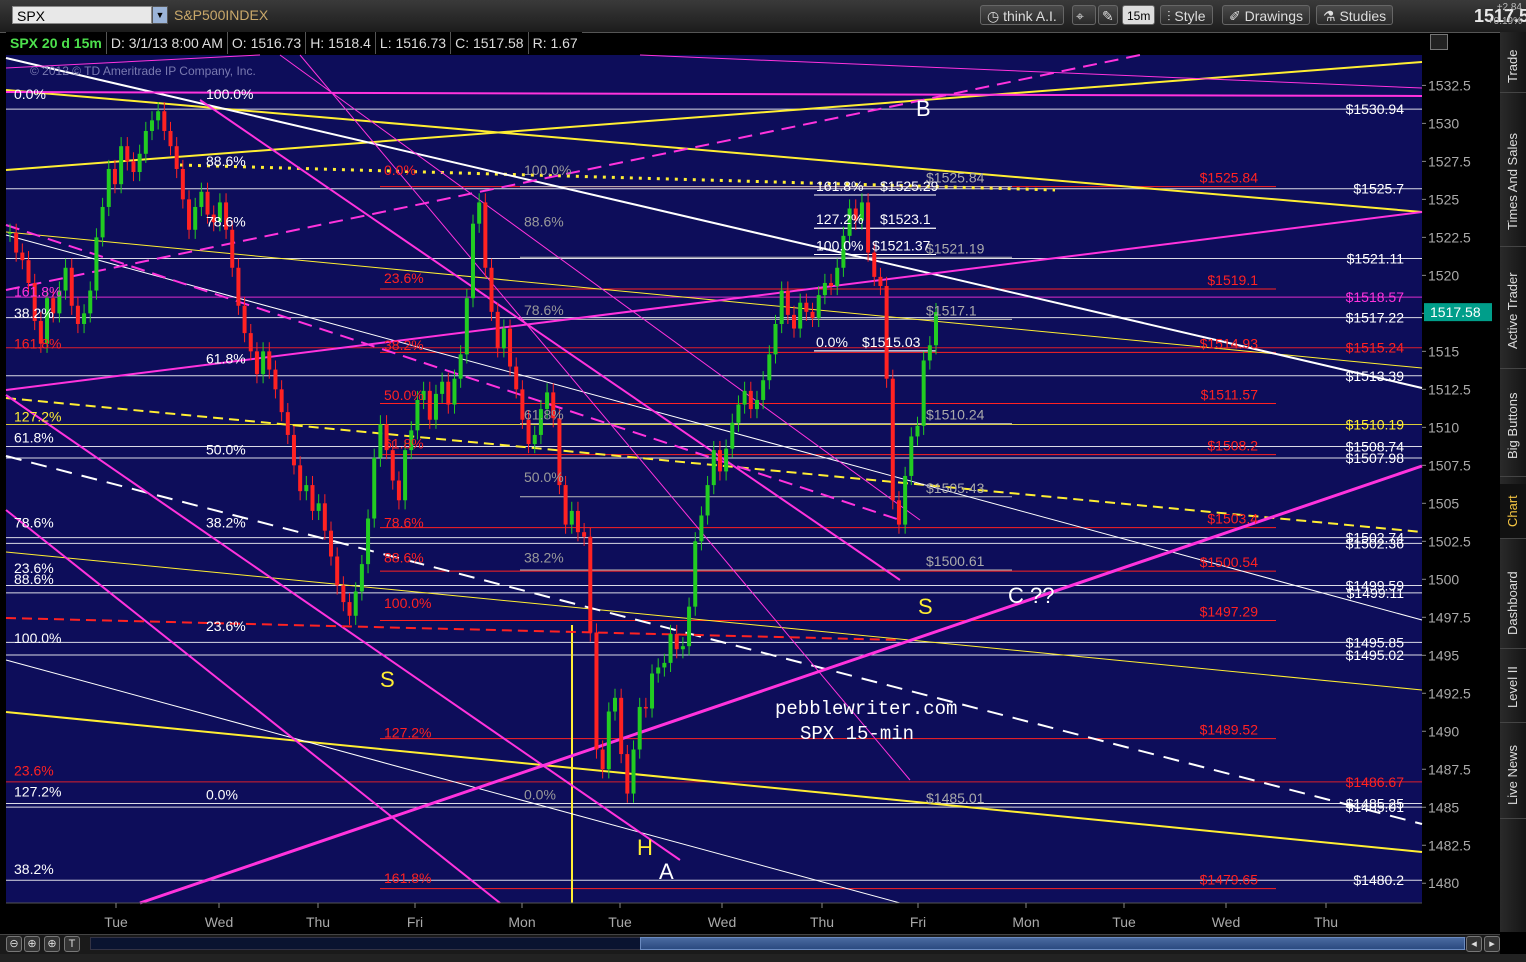 The width and height of the screenshot is (1526, 962). What do you see at coordinates (52, 944) in the screenshot?
I see `zoom-fit-icon: ⊕` at bounding box center [52, 944].